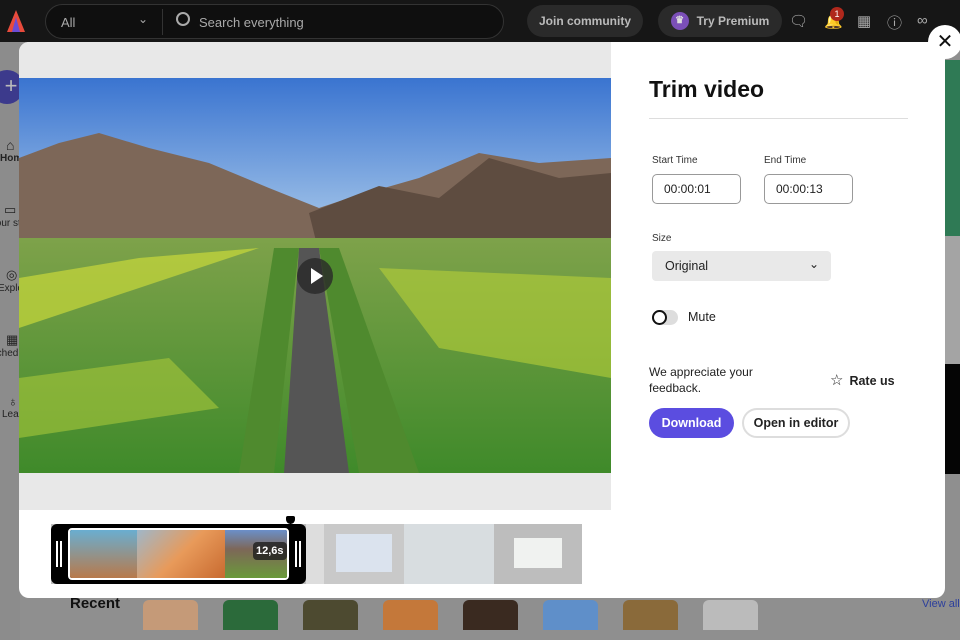  I want to click on feedback-text: We appreciate your feedback., so click(701, 380).